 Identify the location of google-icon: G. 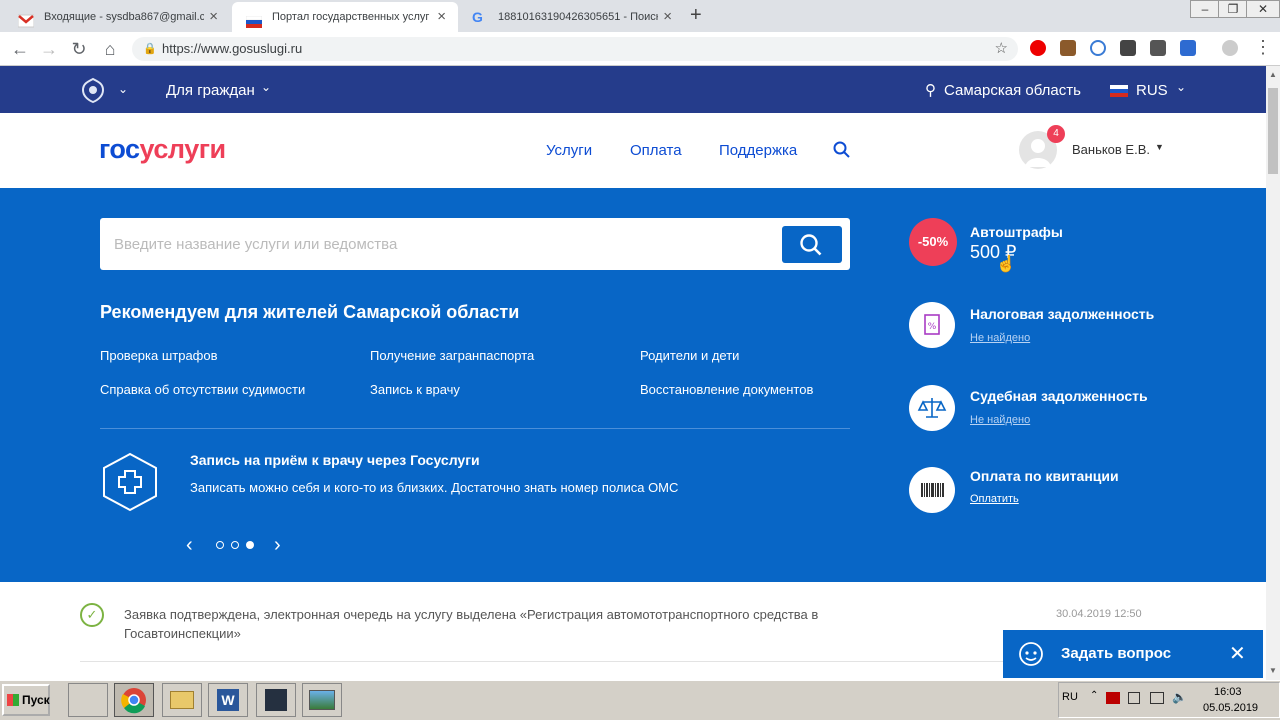
(477, 17).